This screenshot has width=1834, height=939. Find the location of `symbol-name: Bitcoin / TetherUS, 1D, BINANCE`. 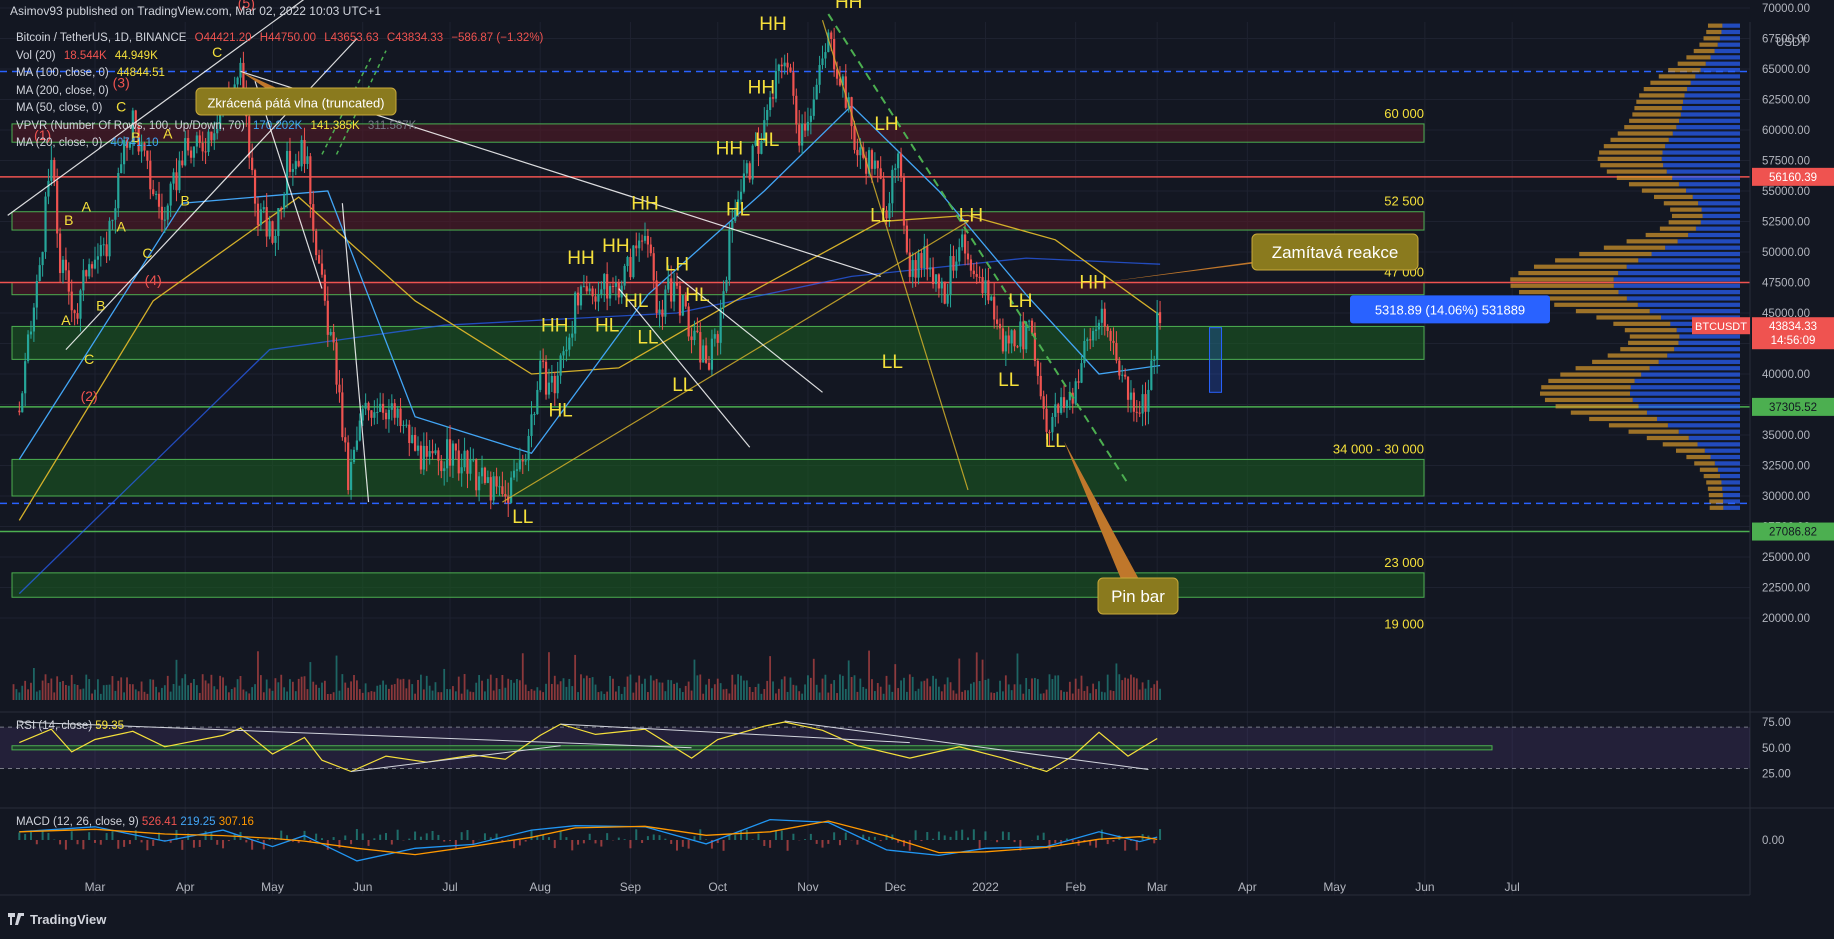

symbol-name: Bitcoin / TetherUS, 1D, BINANCE is located at coordinates (101, 38).